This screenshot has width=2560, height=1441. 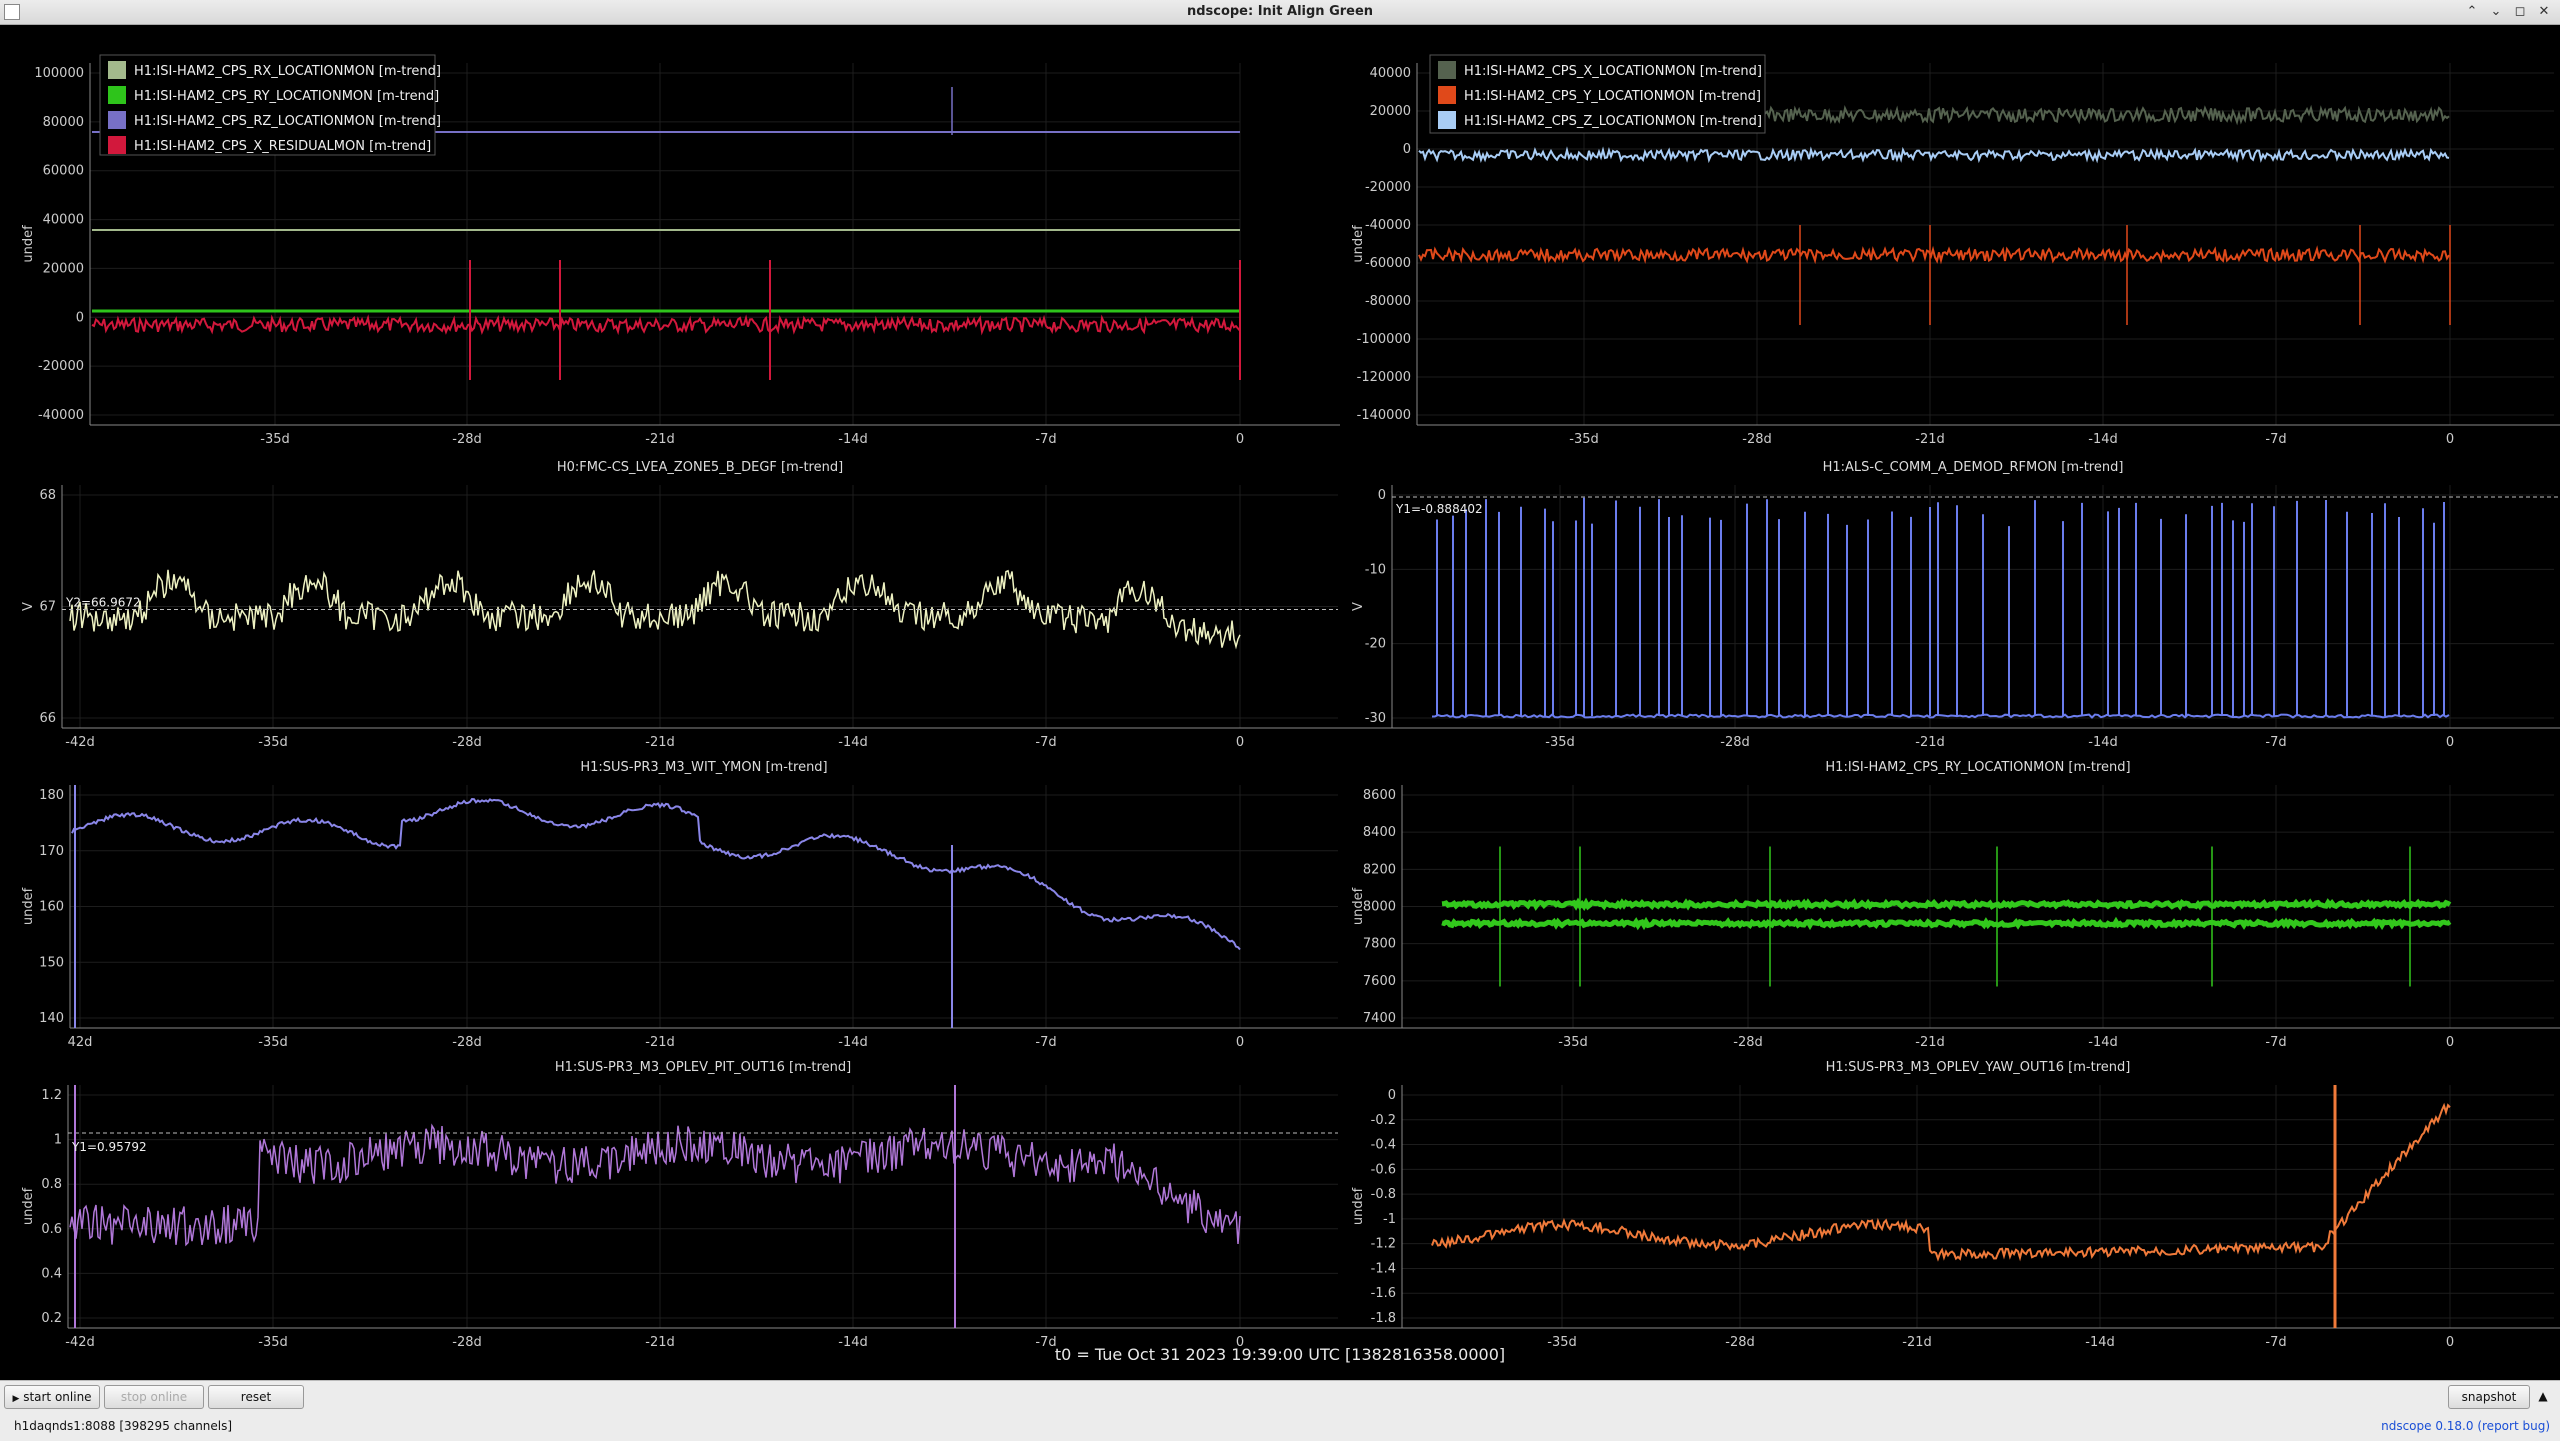 I want to click on y-tick-label: -1, so click(x=1389, y=1219).